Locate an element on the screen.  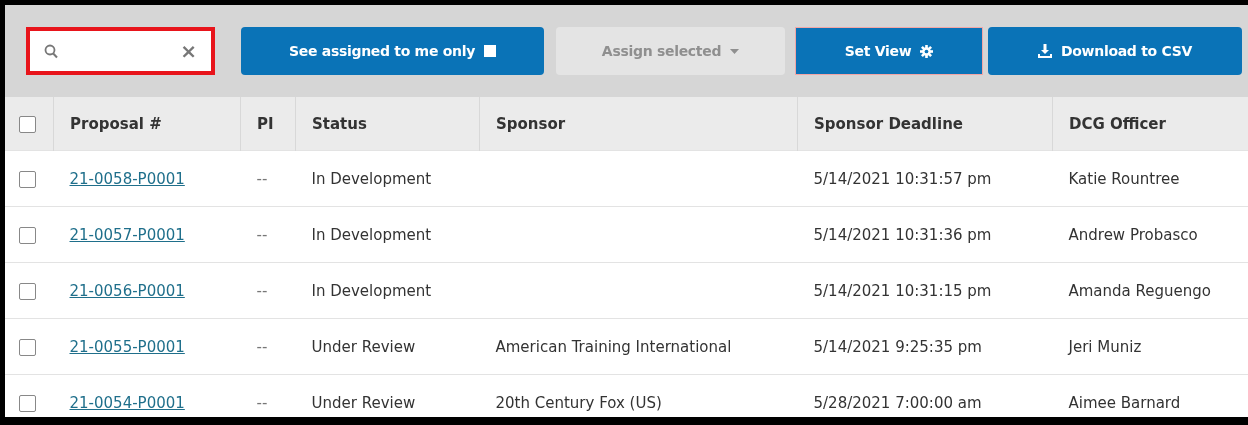
column-header: Sponsor is located at coordinates (531, 123).